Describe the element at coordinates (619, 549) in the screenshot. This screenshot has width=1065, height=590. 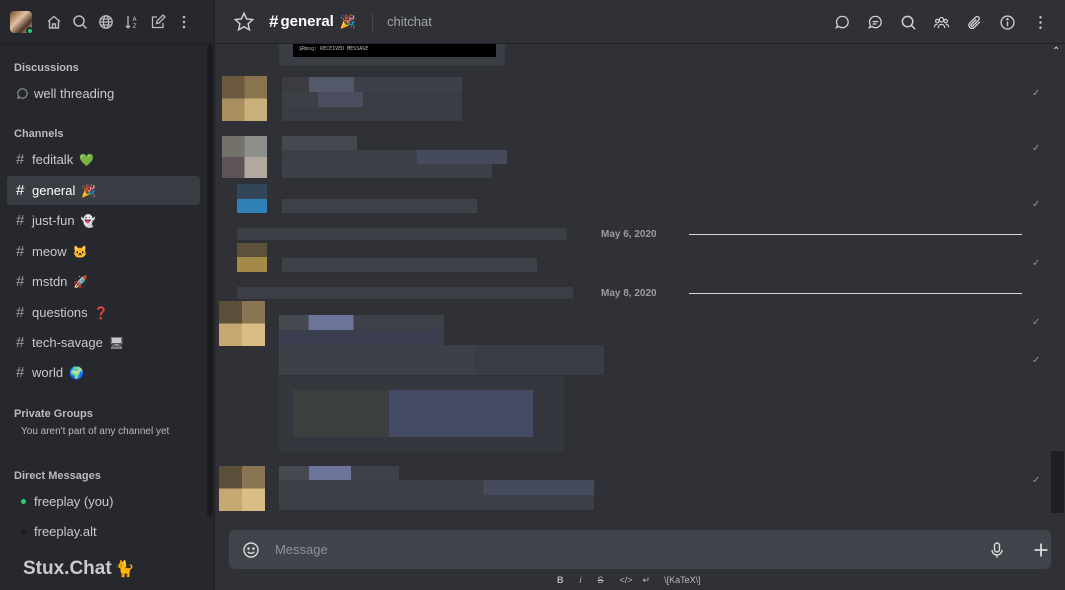
I see `message-input` at that location.